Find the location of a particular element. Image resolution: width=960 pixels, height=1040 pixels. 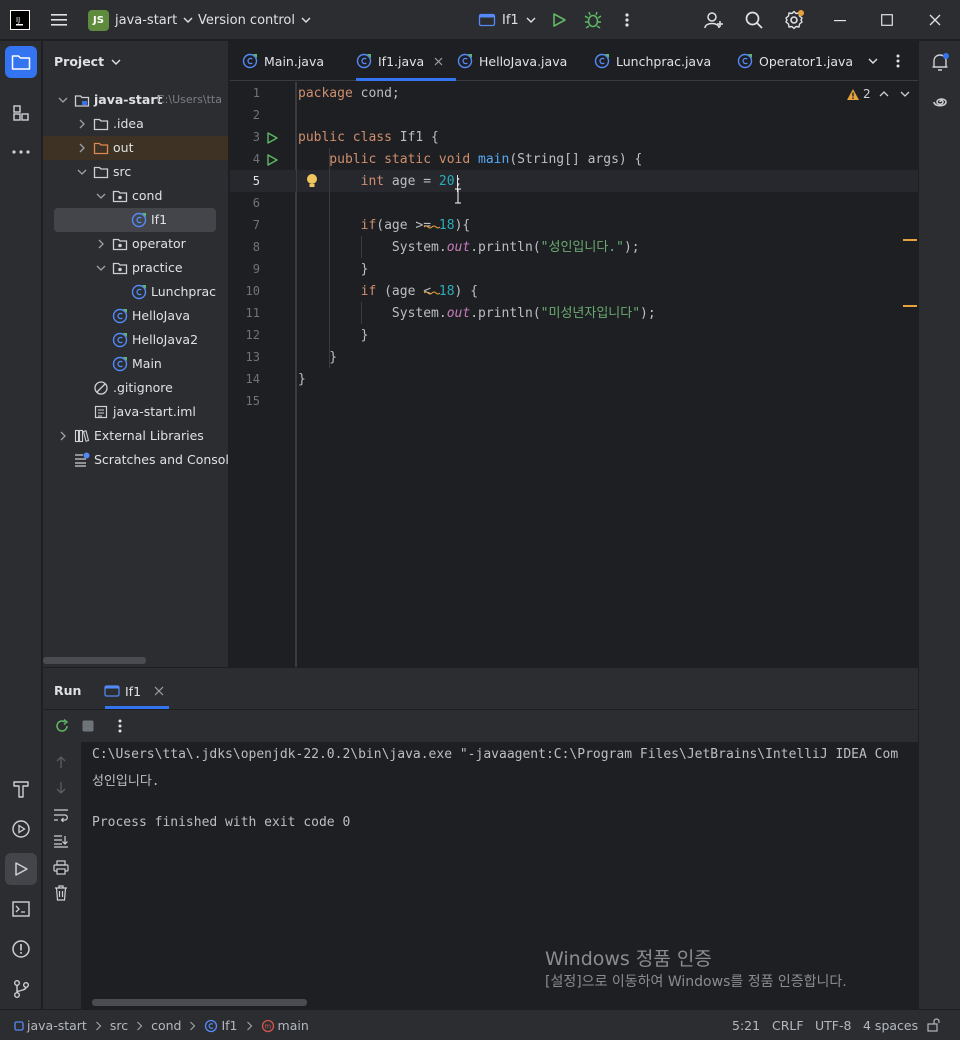

indent-setting: 4 spaces is located at coordinates (890, 1025).